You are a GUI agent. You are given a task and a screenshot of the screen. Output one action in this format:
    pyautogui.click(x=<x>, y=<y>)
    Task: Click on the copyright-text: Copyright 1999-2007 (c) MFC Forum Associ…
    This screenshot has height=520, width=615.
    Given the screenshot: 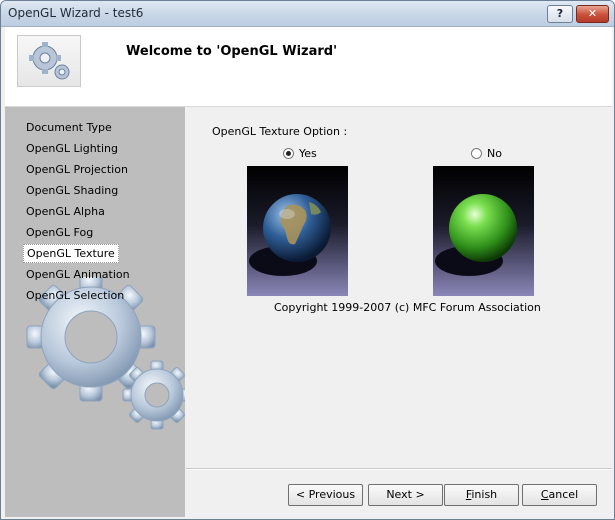 What is the action you would take?
    pyautogui.click(x=407, y=307)
    